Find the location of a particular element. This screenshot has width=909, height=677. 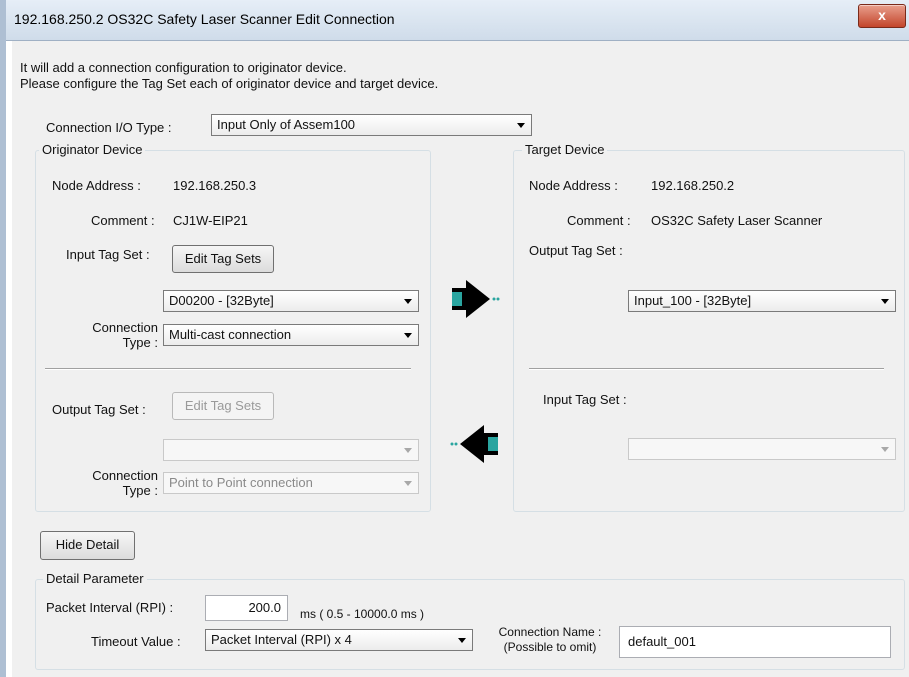

input-connection-type-value: Multi-cast connection is located at coordinates (230, 334).